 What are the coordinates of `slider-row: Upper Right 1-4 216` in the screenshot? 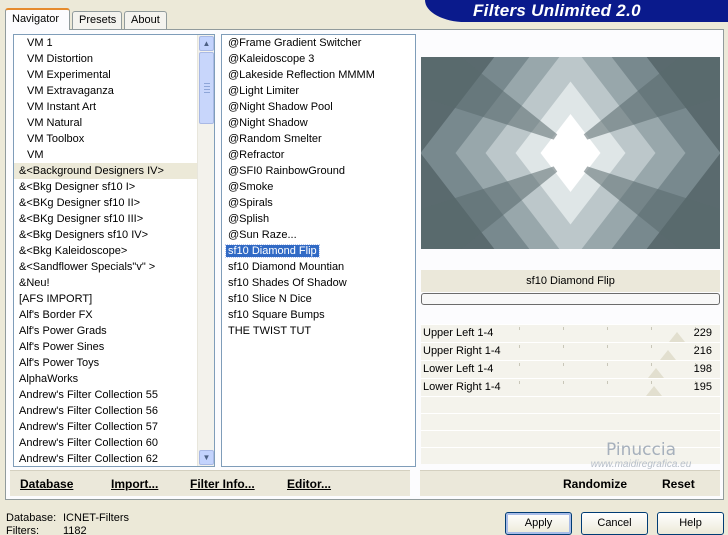 It's located at (570, 351).